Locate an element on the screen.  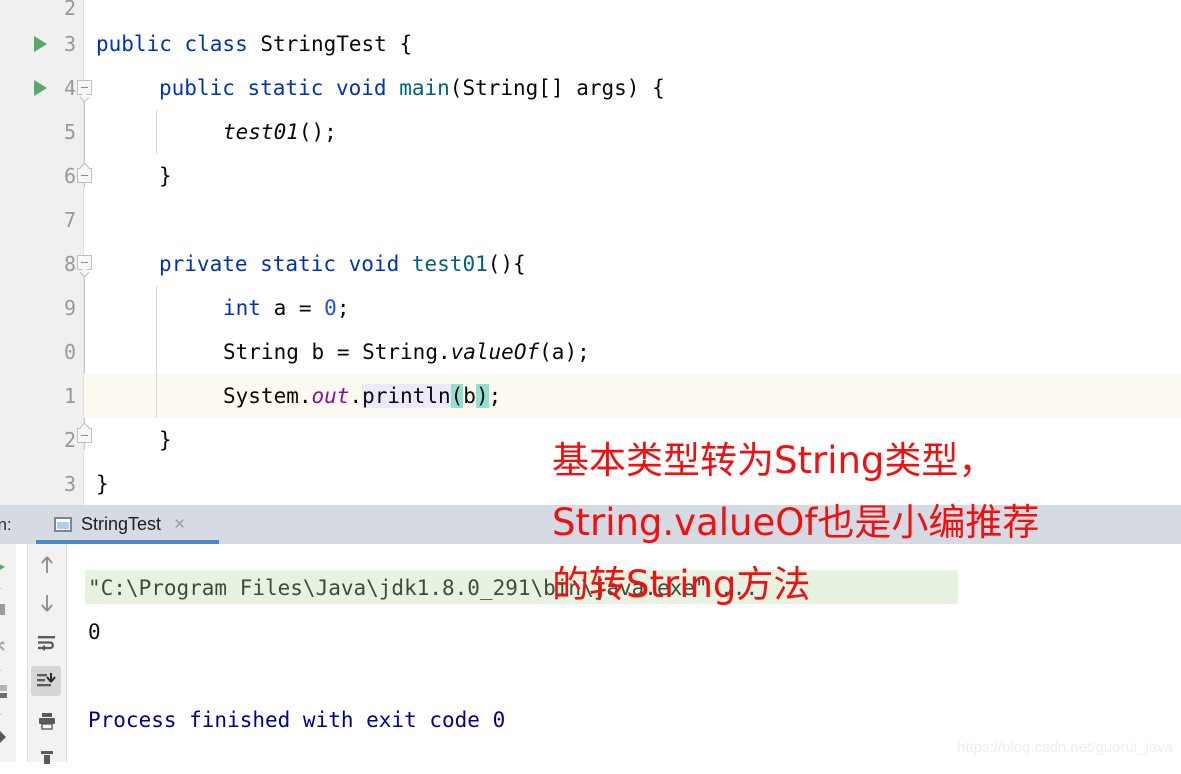
down-arrow-icon is located at coordinates (47, 603).